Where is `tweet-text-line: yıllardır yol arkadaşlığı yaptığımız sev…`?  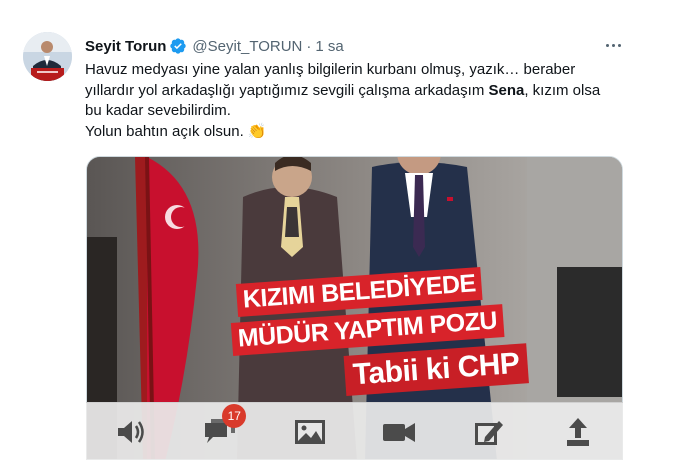
tweet-text-line: yıllardır yol arkadaşlığı yaptığımız sev… is located at coordinates (355, 91).